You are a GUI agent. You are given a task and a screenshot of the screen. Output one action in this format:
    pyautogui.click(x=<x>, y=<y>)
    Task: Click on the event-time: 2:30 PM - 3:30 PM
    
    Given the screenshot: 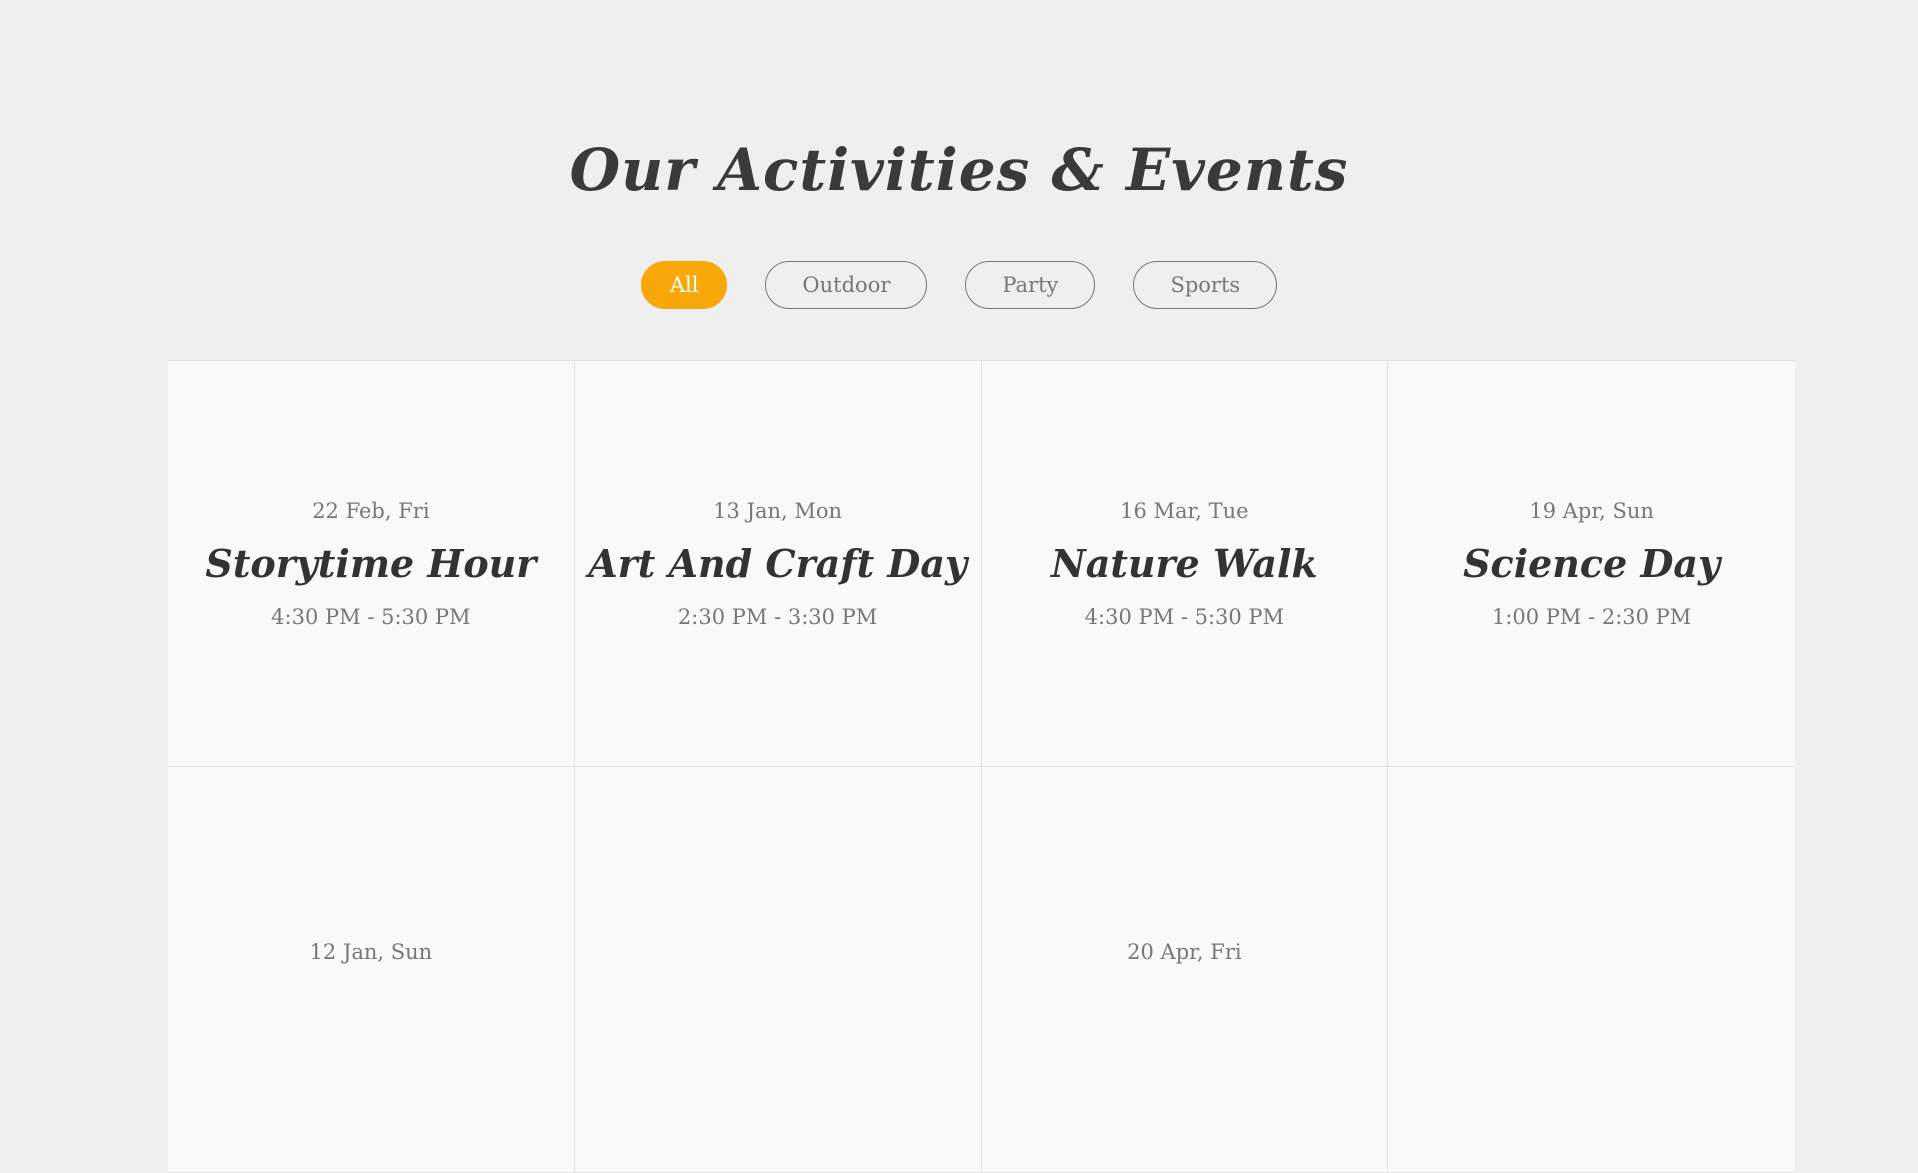 What is the action you would take?
    pyautogui.click(x=777, y=616)
    